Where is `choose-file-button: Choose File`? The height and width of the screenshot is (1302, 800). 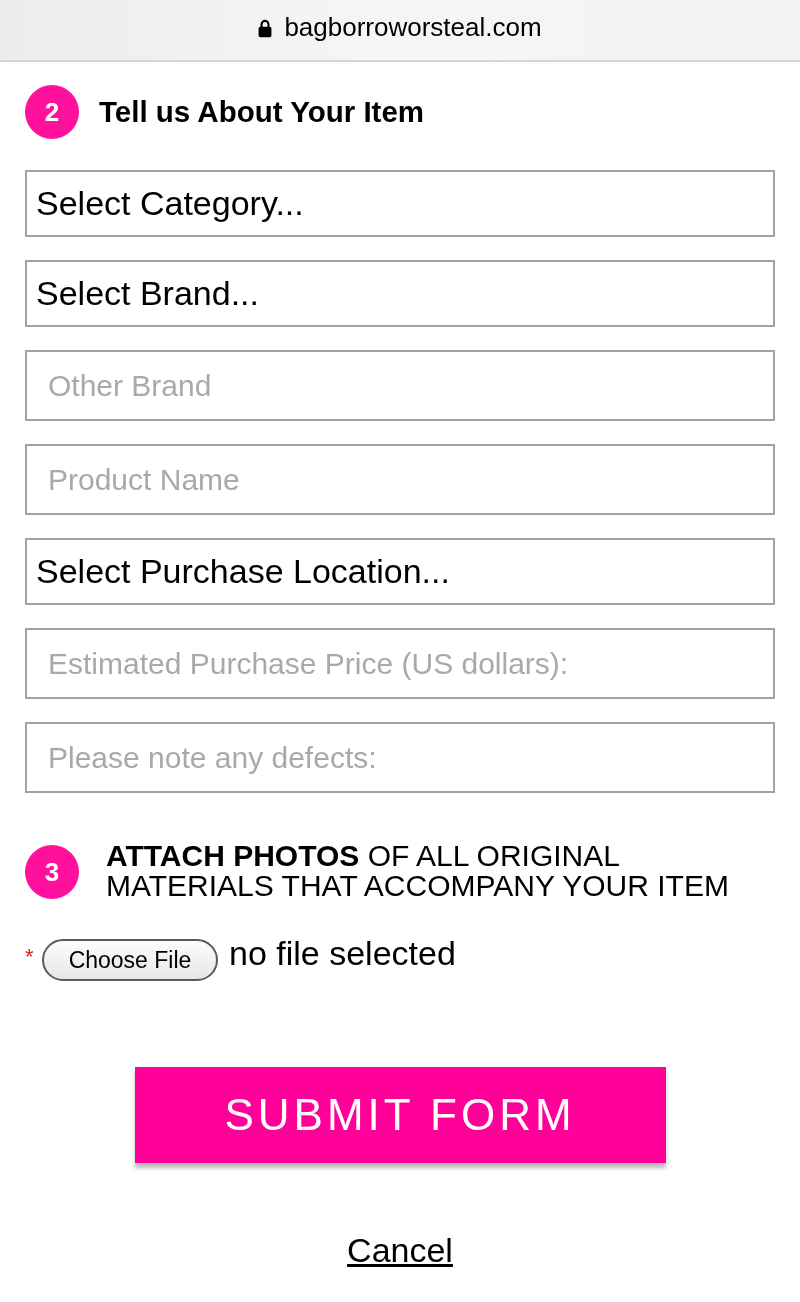 choose-file-button: Choose File is located at coordinates (130, 960).